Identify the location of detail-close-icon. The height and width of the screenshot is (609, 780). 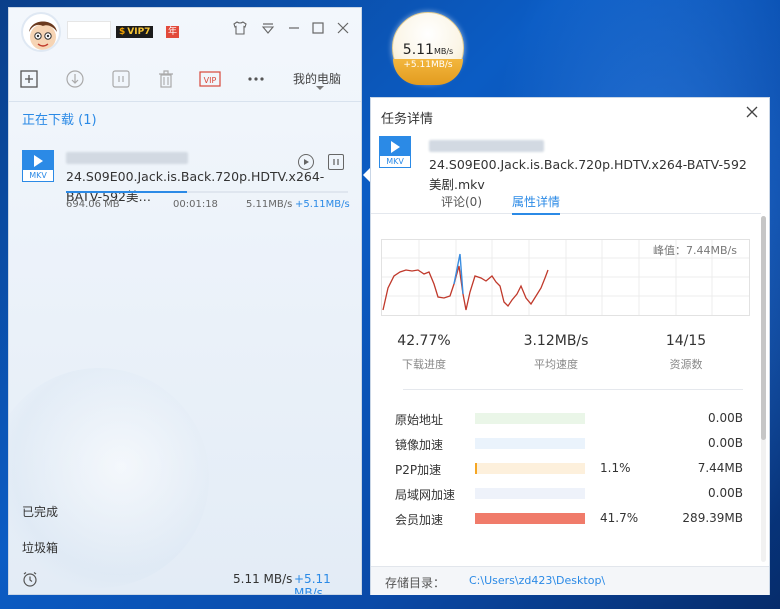
(752, 113).